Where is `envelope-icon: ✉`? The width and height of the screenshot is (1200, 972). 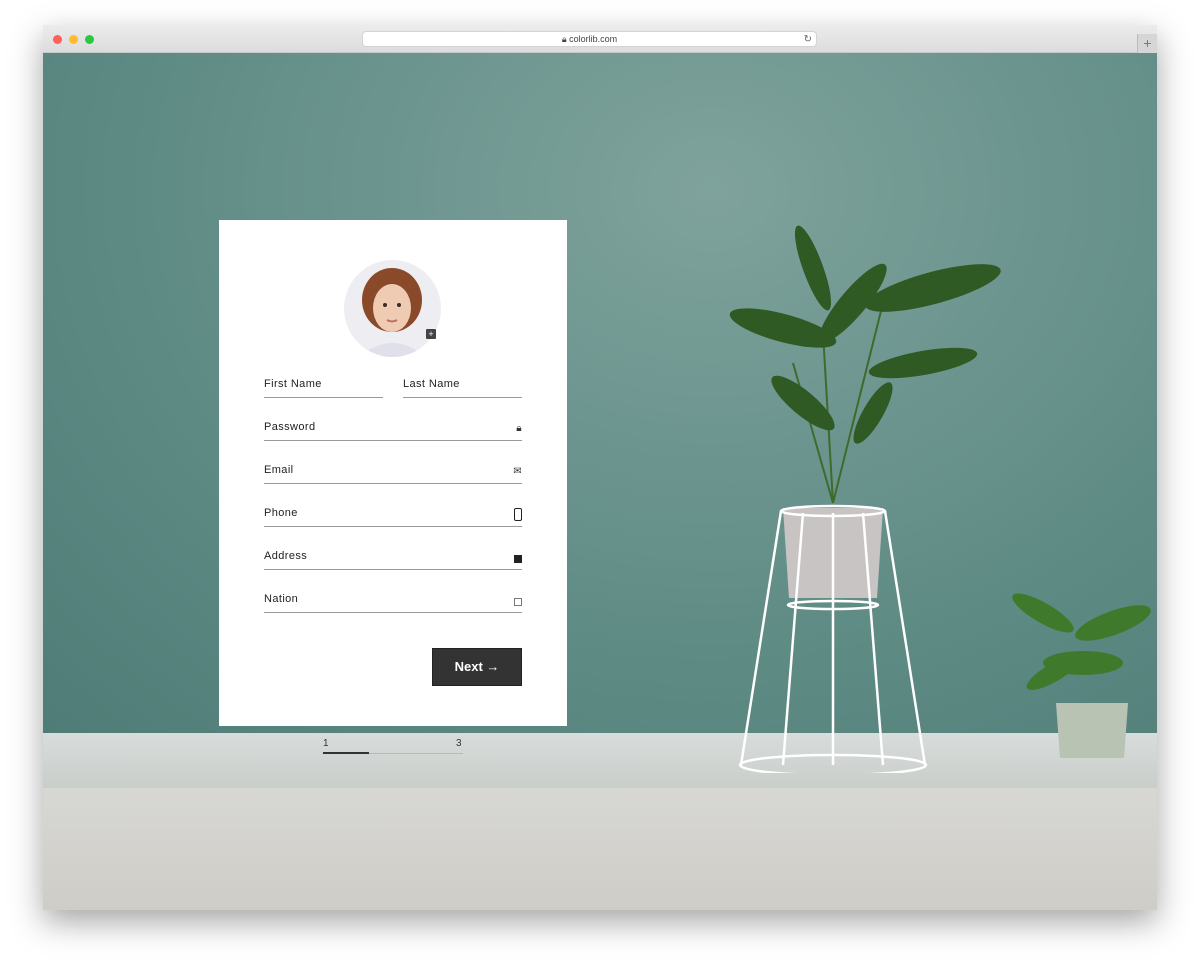 envelope-icon: ✉ is located at coordinates (517, 471).